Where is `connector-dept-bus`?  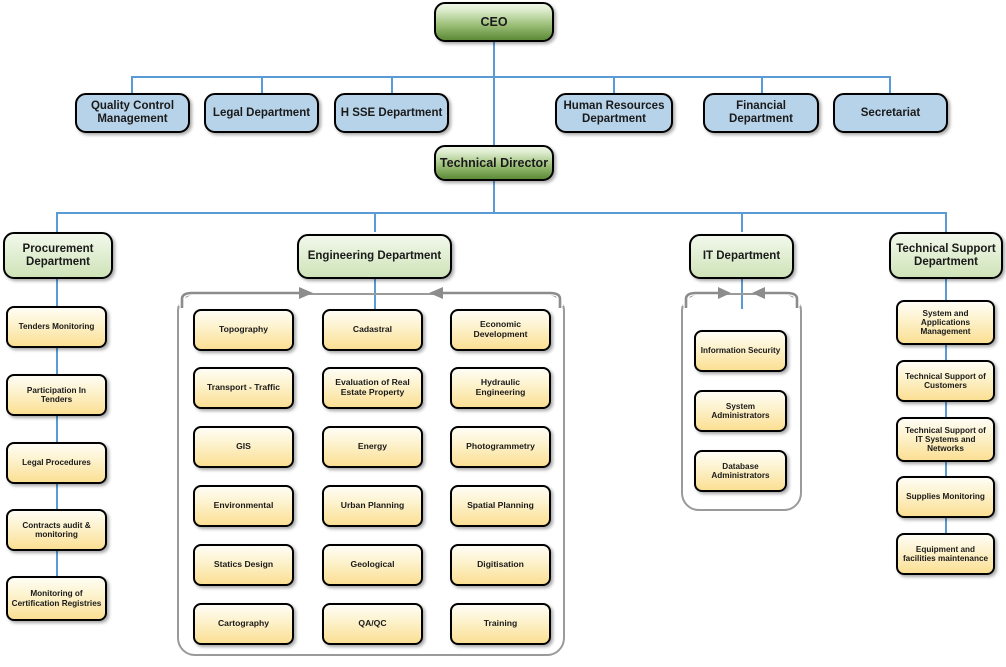 connector-dept-bus is located at coordinates (501, 213).